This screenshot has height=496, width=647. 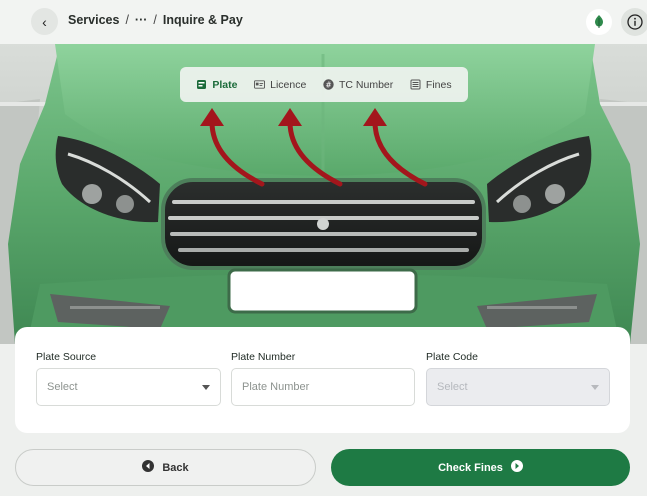 I want to click on hash-icon: #, so click(x=328, y=84).